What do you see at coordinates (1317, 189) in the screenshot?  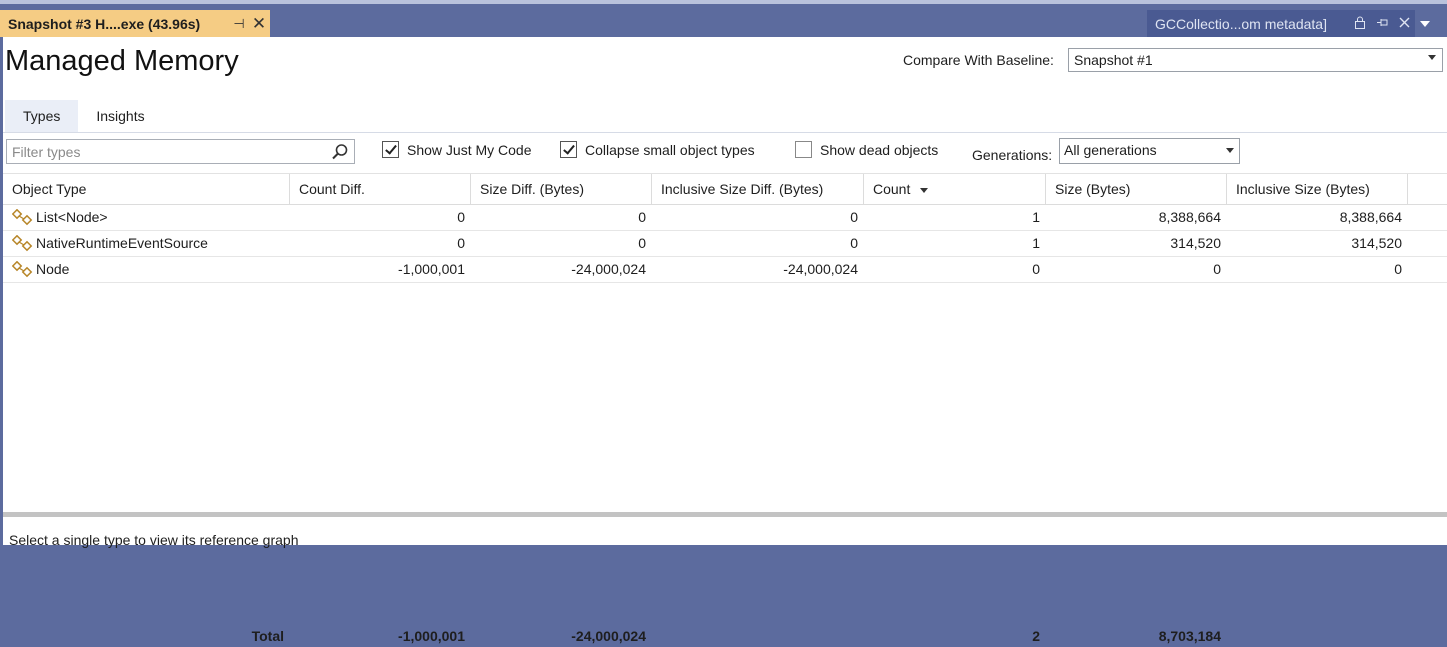 I see `column-header-inclusive-size: Inclusive Size (Bytes)` at bounding box center [1317, 189].